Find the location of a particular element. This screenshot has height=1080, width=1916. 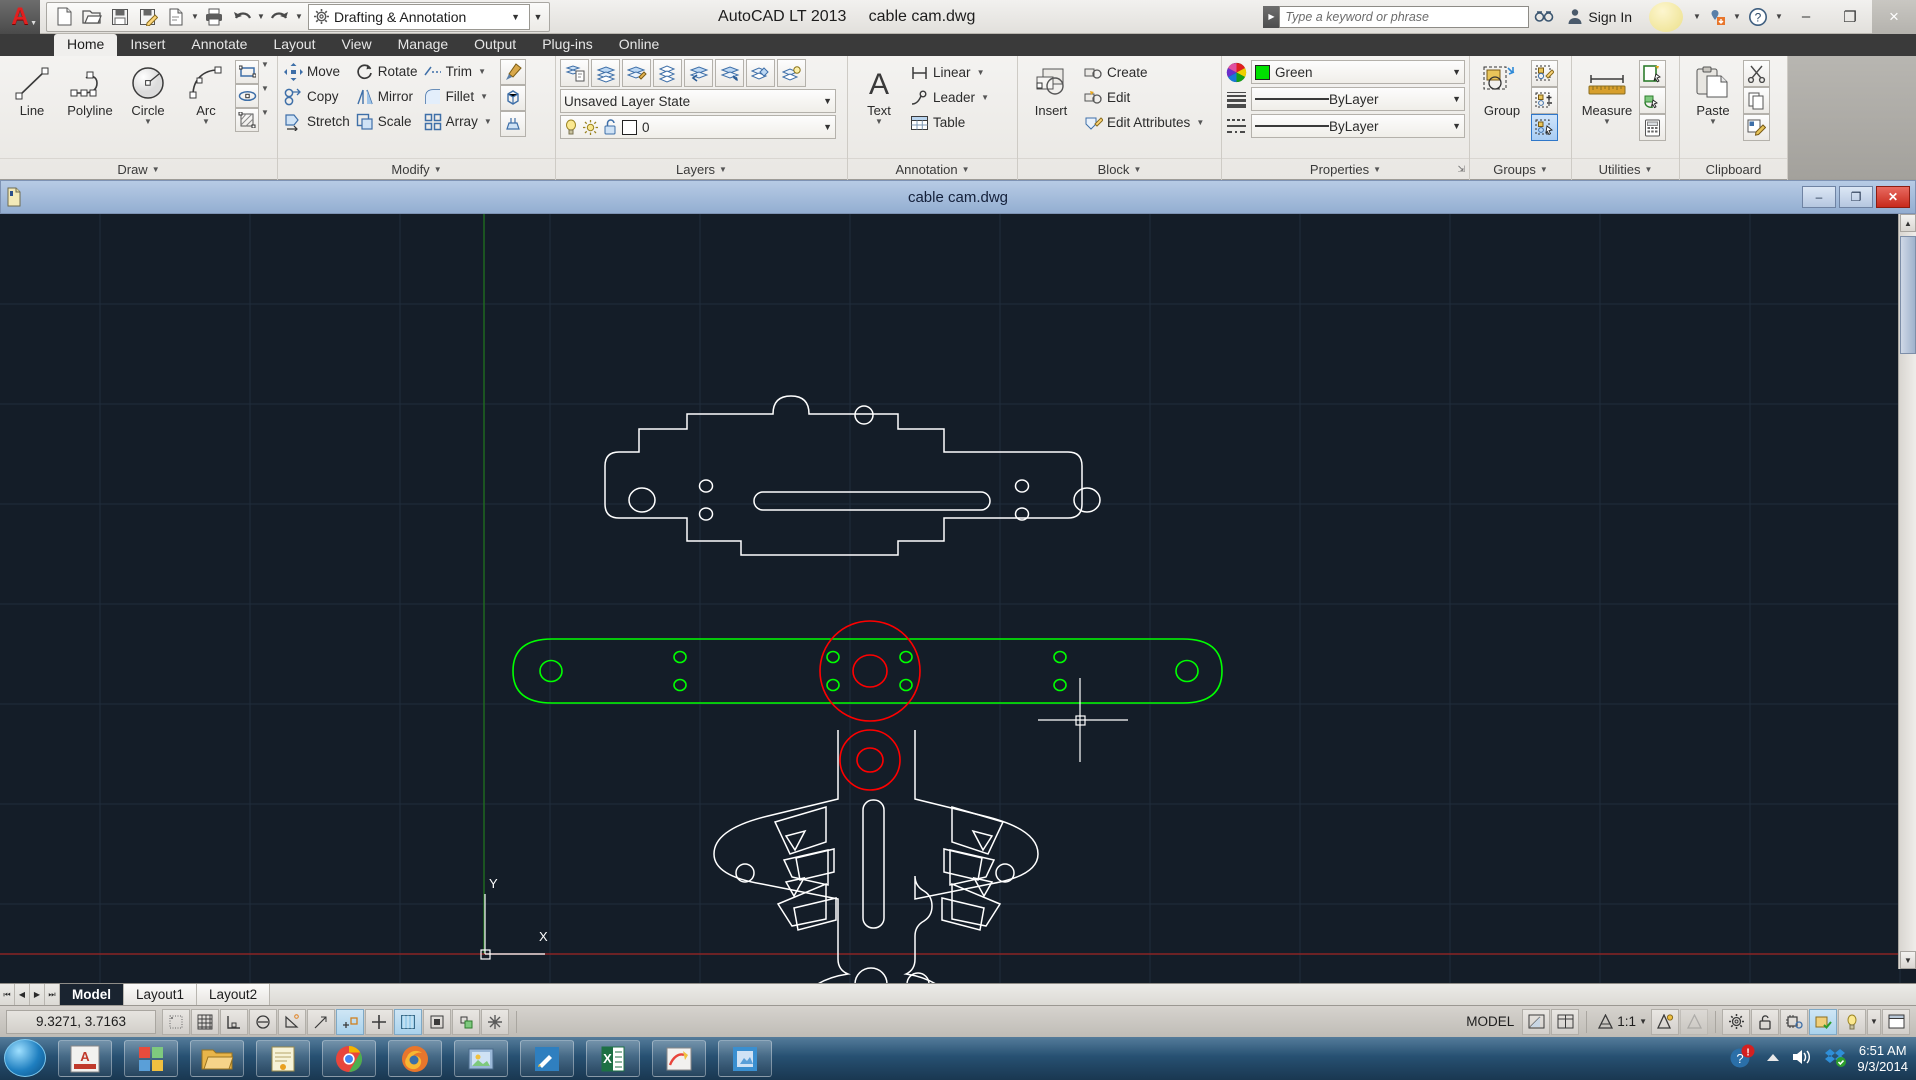

color-wheel-icon is located at coordinates (1236, 72).